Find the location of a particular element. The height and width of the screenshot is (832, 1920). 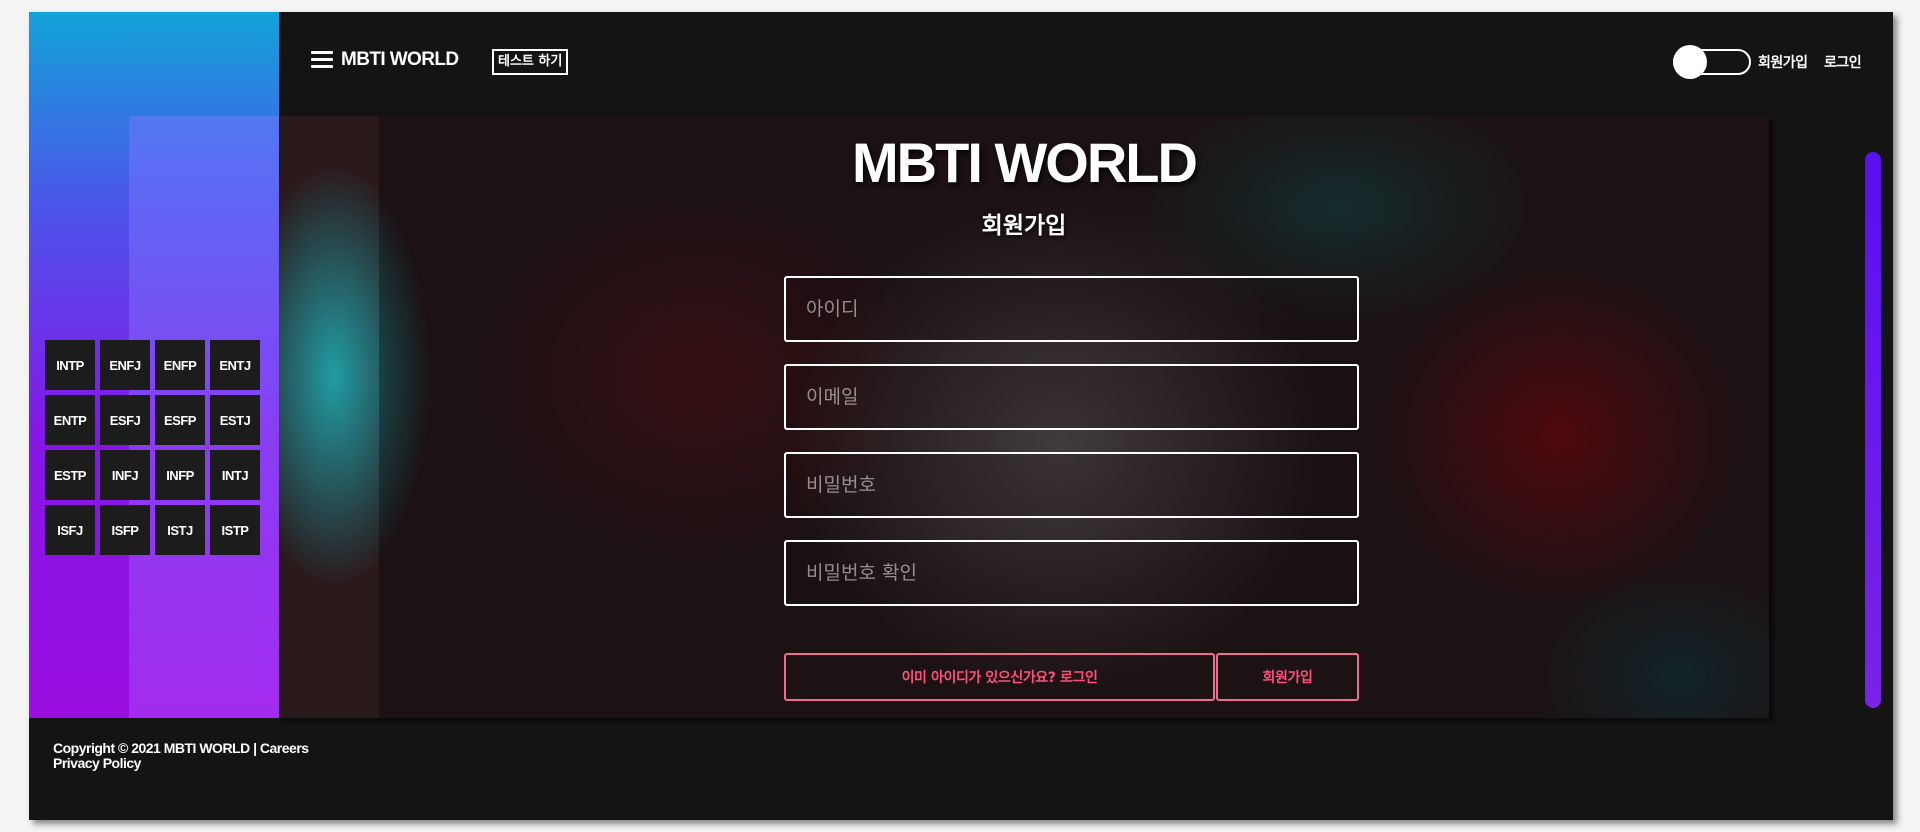

password-input is located at coordinates (1071, 485).